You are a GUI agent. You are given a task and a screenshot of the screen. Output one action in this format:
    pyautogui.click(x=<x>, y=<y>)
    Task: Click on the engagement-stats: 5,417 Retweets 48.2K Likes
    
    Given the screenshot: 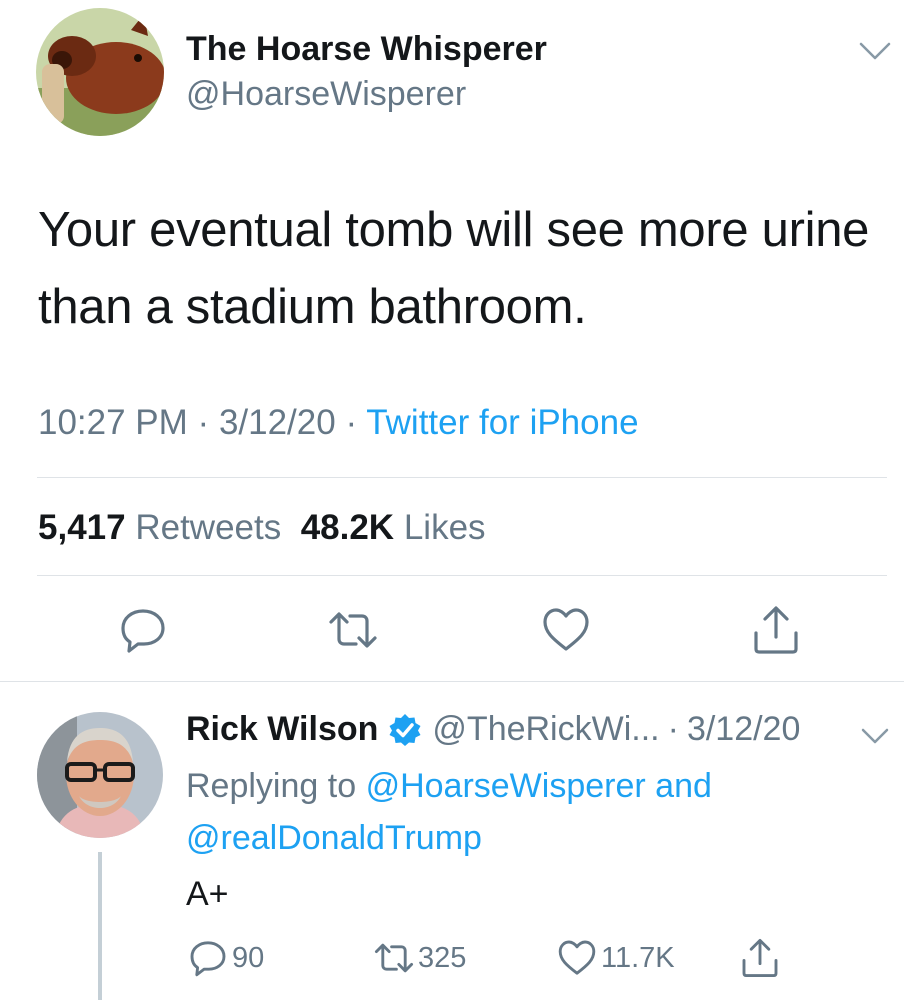 What is the action you would take?
    pyautogui.click(x=262, y=528)
    